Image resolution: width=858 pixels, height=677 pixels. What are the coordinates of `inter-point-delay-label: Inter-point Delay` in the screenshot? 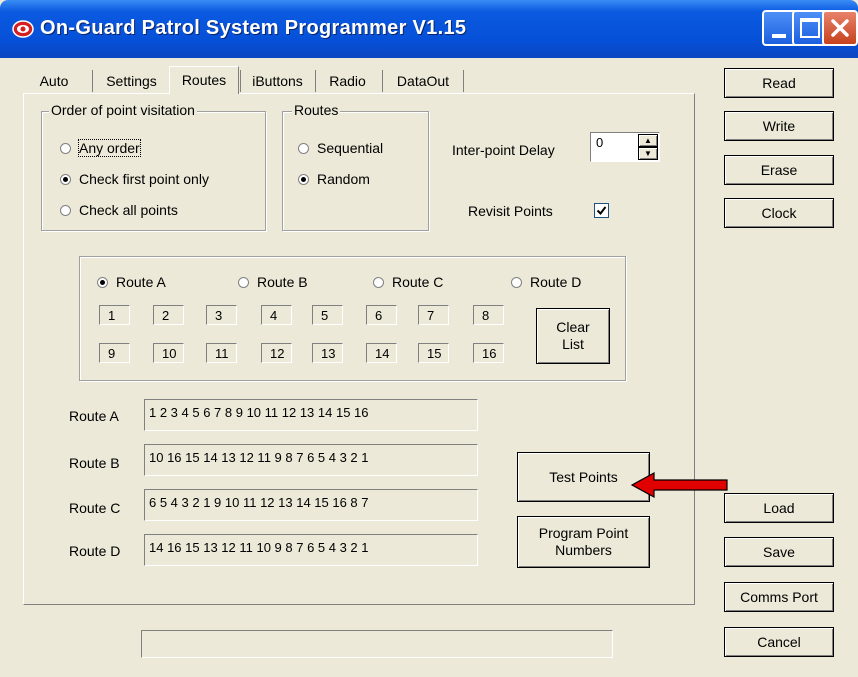 It's located at (503, 150).